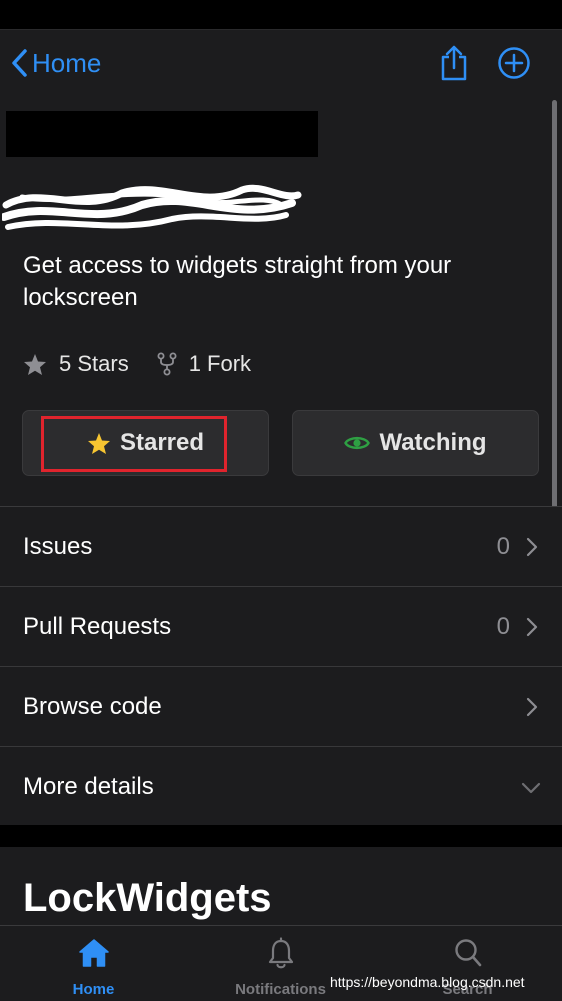  Describe the element at coordinates (467, 953) in the screenshot. I see `magnifier-icon` at that location.